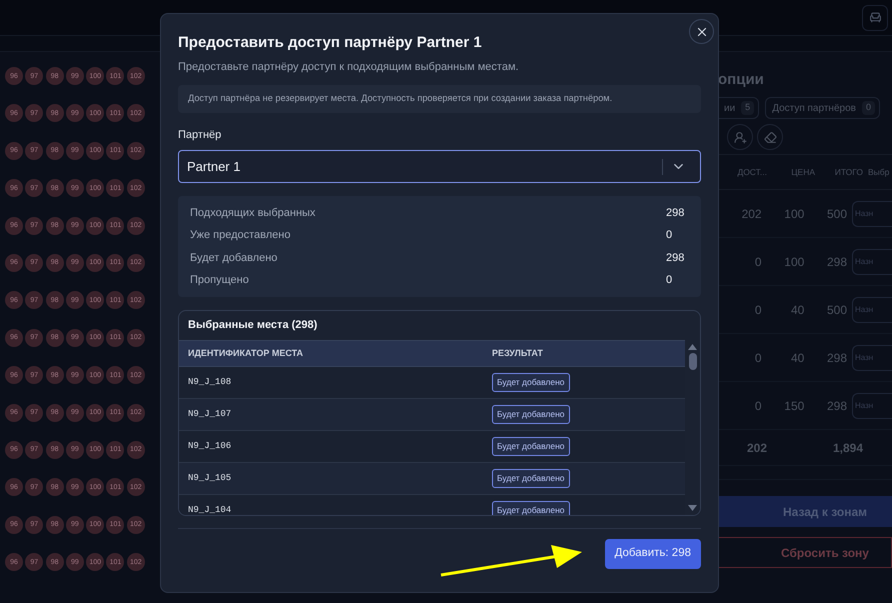 This screenshot has width=892, height=603. What do you see at coordinates (652, 554) in the screenshot?
I see `add-button: Добавить: 298` at bounding box center [652, 554].